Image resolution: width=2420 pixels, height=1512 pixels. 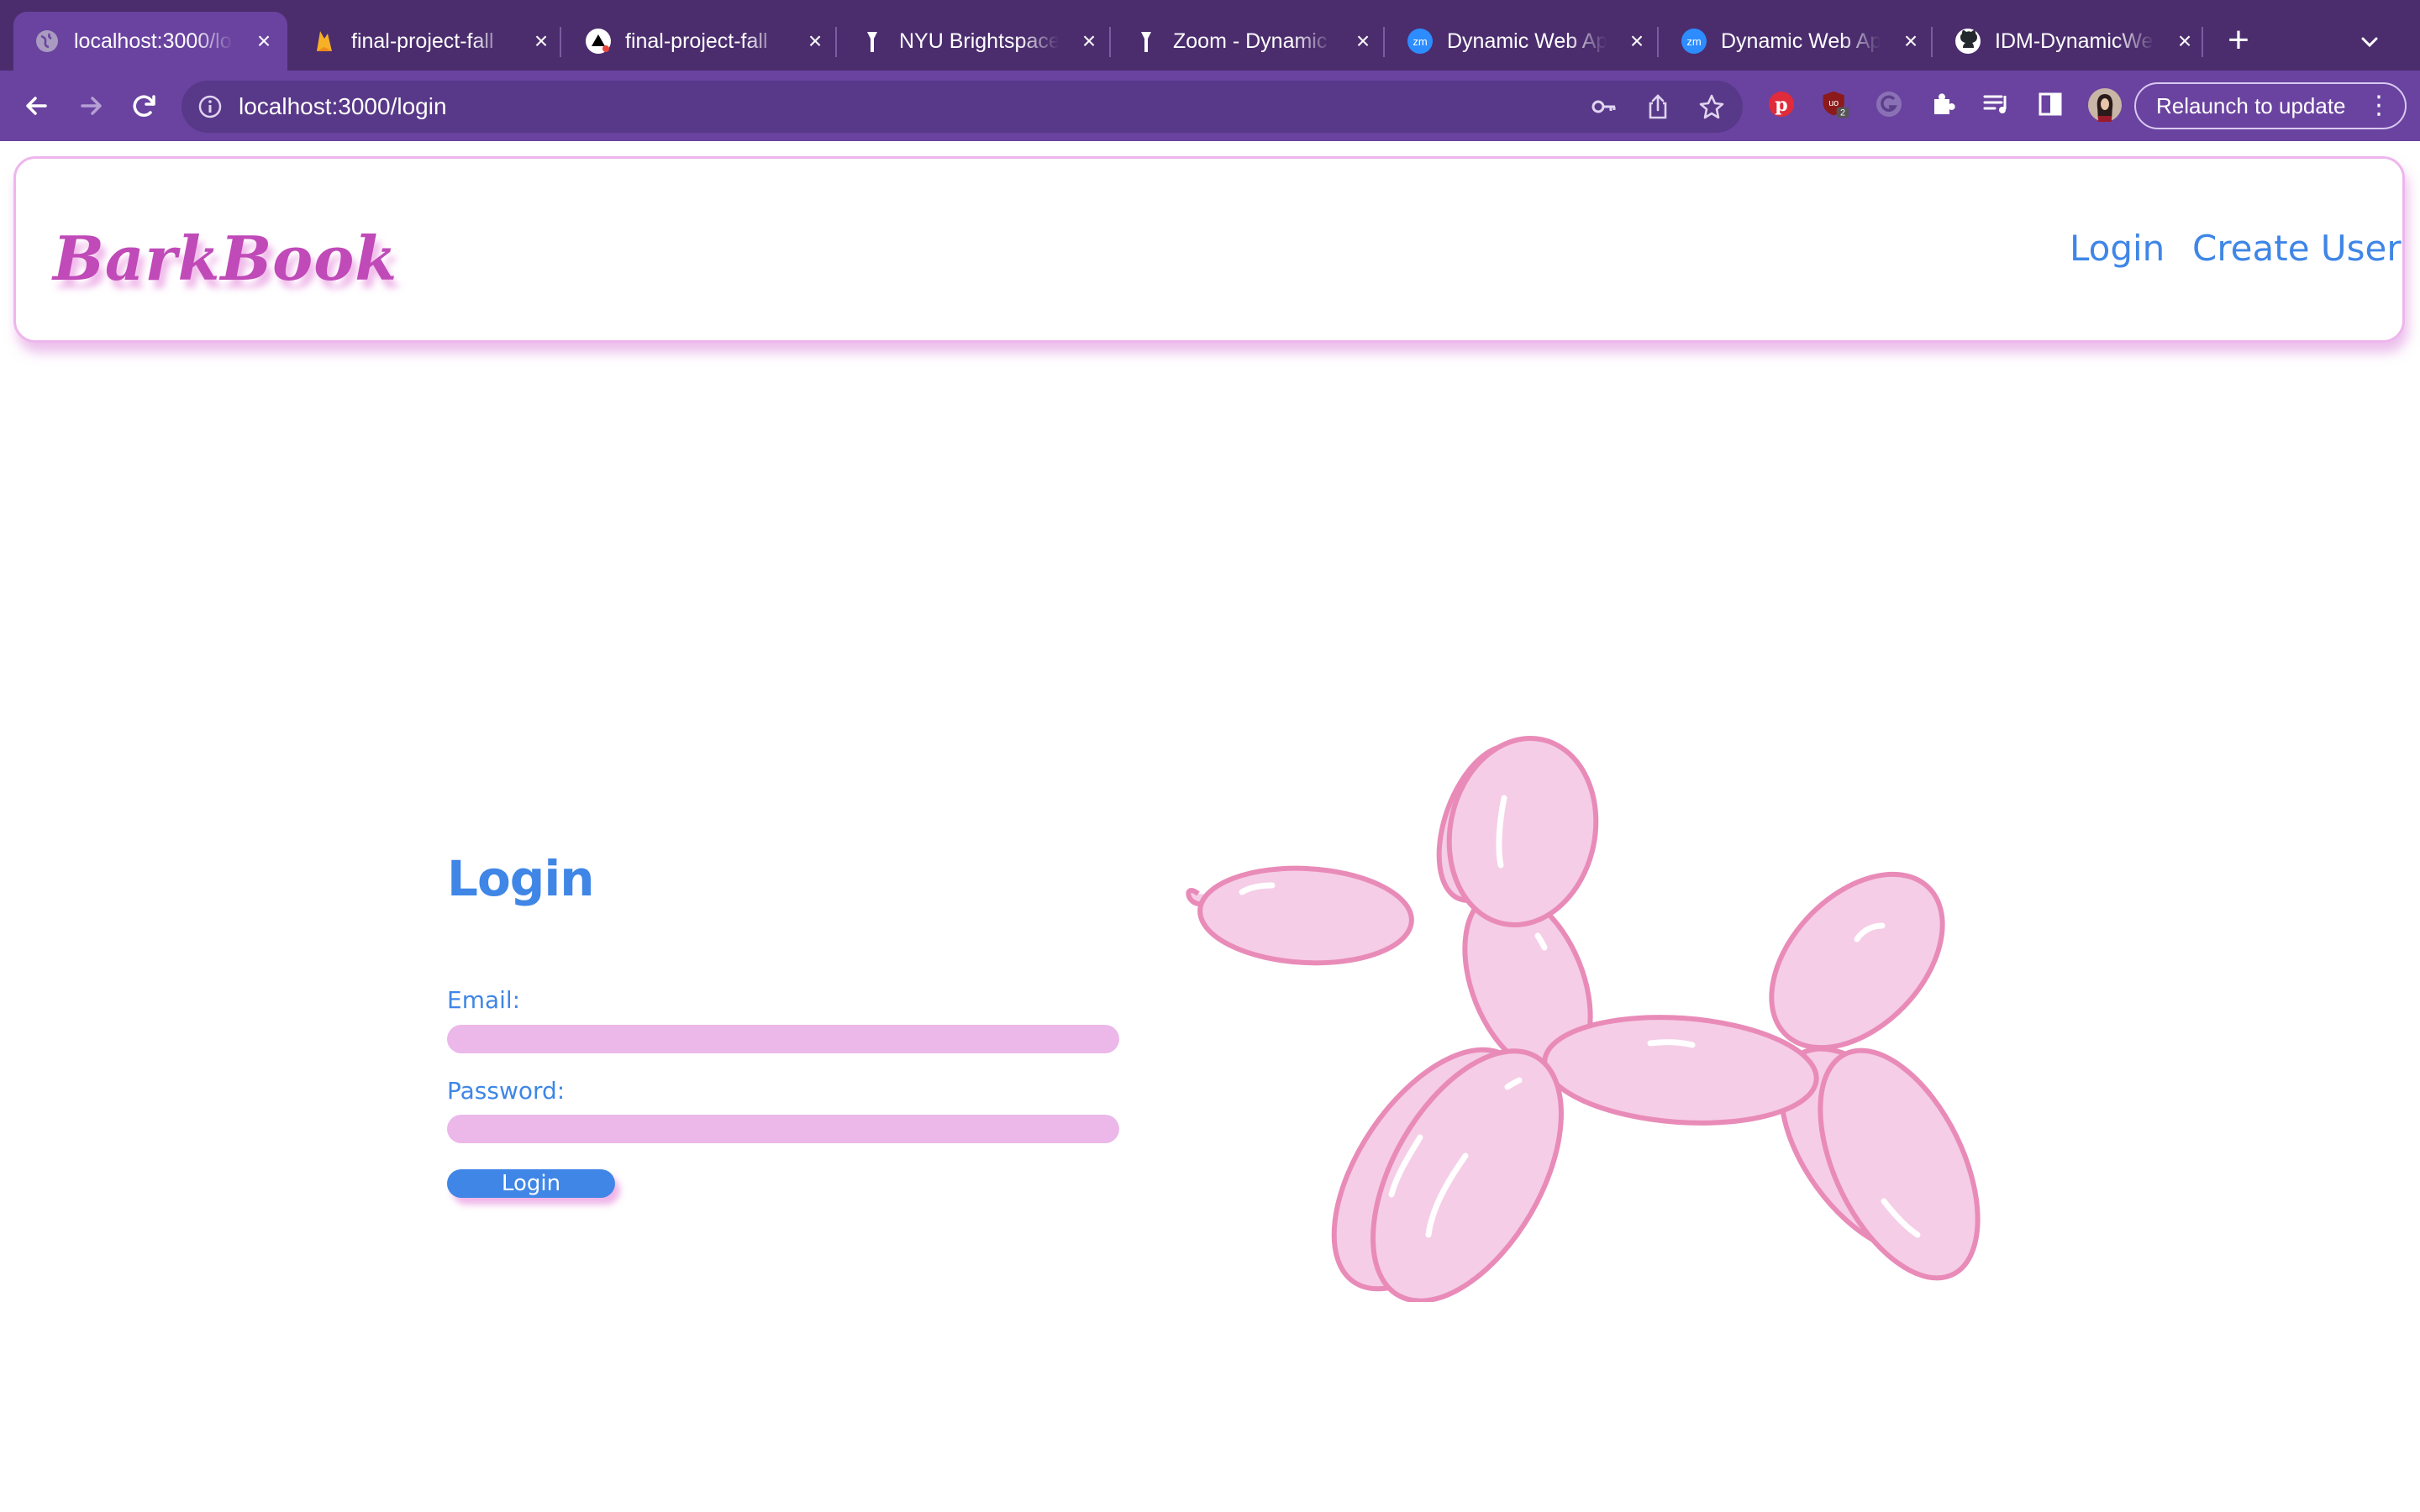 What do you see at coordinates (2238, 40) in the screenshot?
I see `new-tab-button: +` at bounding box center [2238, 40].